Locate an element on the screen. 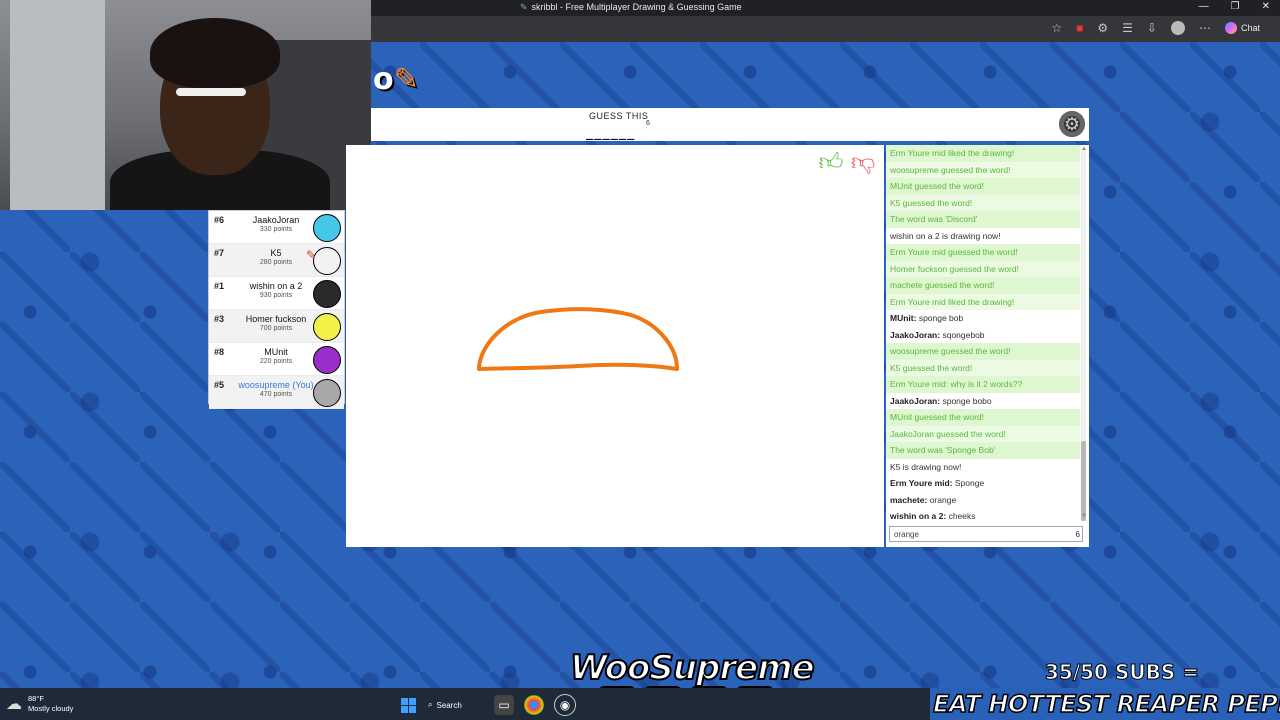 The height and width of the screenshot is (720, 1280). chat-message: The word was 'Discord' is located at coordinates (983, 219).